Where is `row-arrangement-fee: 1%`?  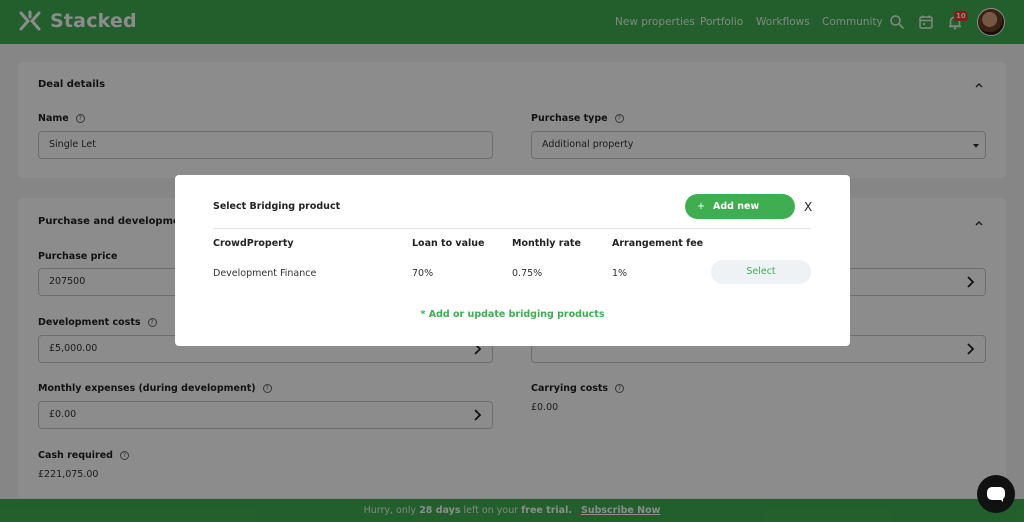 row-arrangement-fee: 1% is located at coordinates (620, 273).